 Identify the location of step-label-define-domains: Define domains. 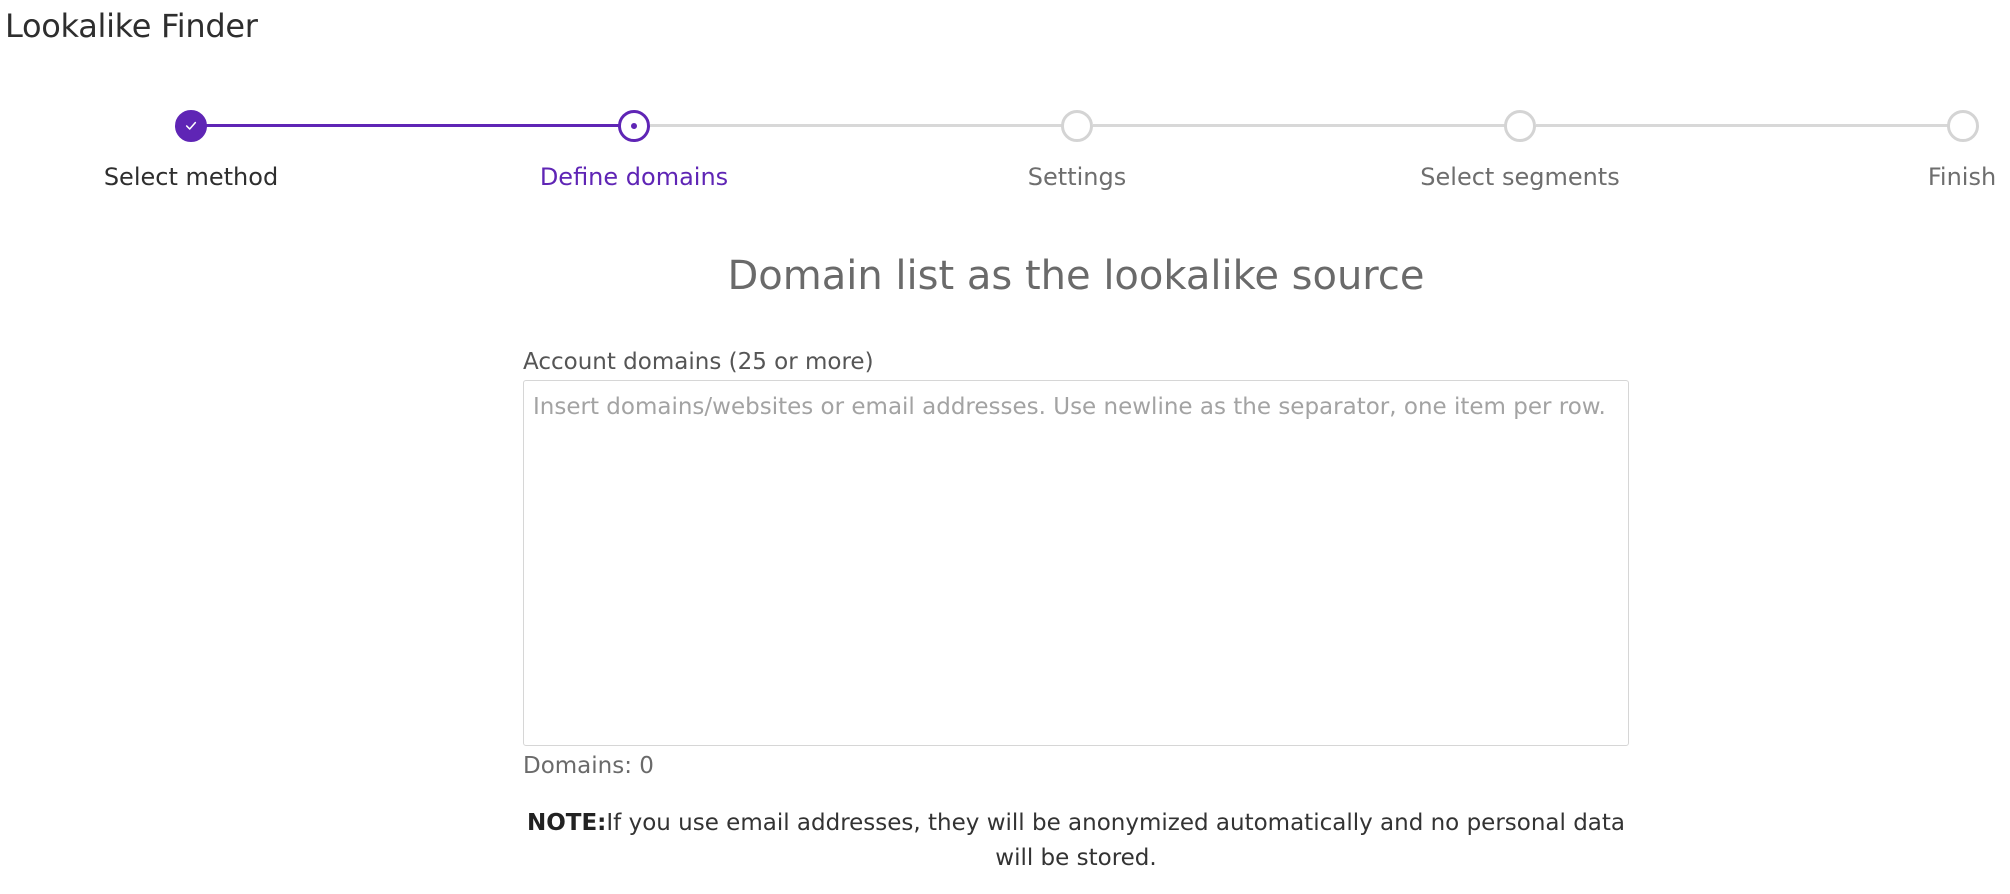
(634, 177).